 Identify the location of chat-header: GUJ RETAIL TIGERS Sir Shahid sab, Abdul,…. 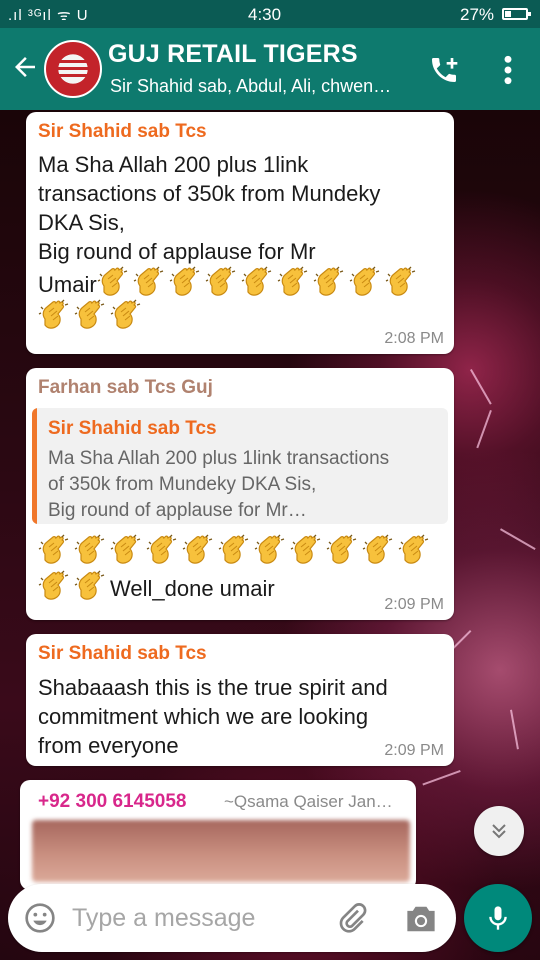
(270, 69).